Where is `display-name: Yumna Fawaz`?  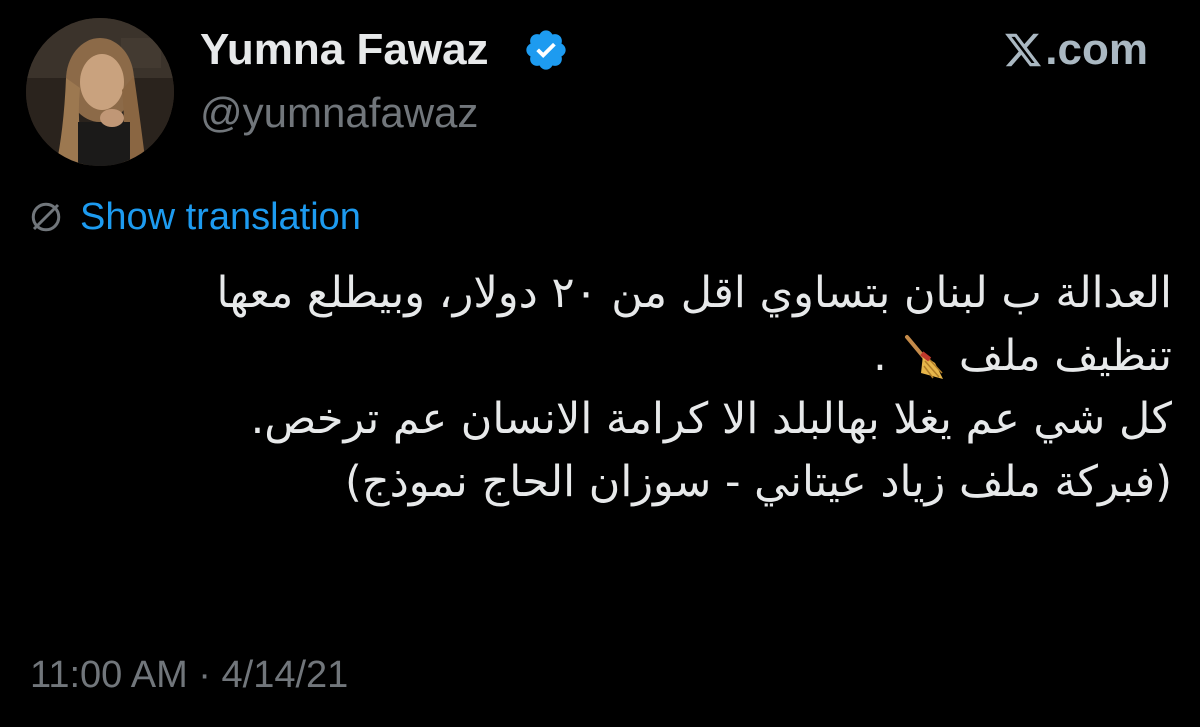
display-name: Yumna Fawaz is located at coordinates (344, 50).